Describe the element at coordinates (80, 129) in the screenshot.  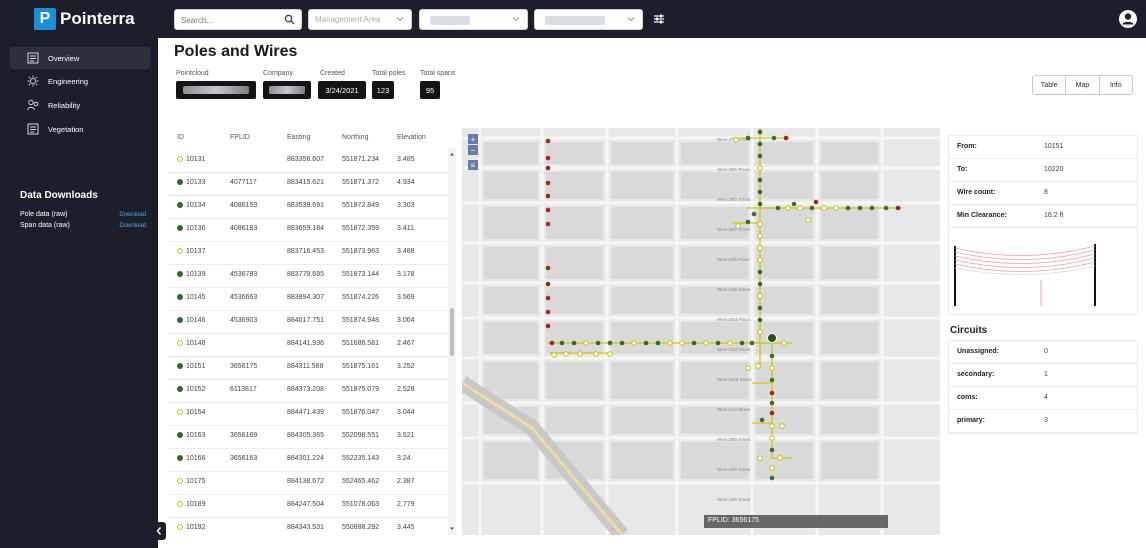
I see `sidebar-item-vegetation: Vegetation` at that location.